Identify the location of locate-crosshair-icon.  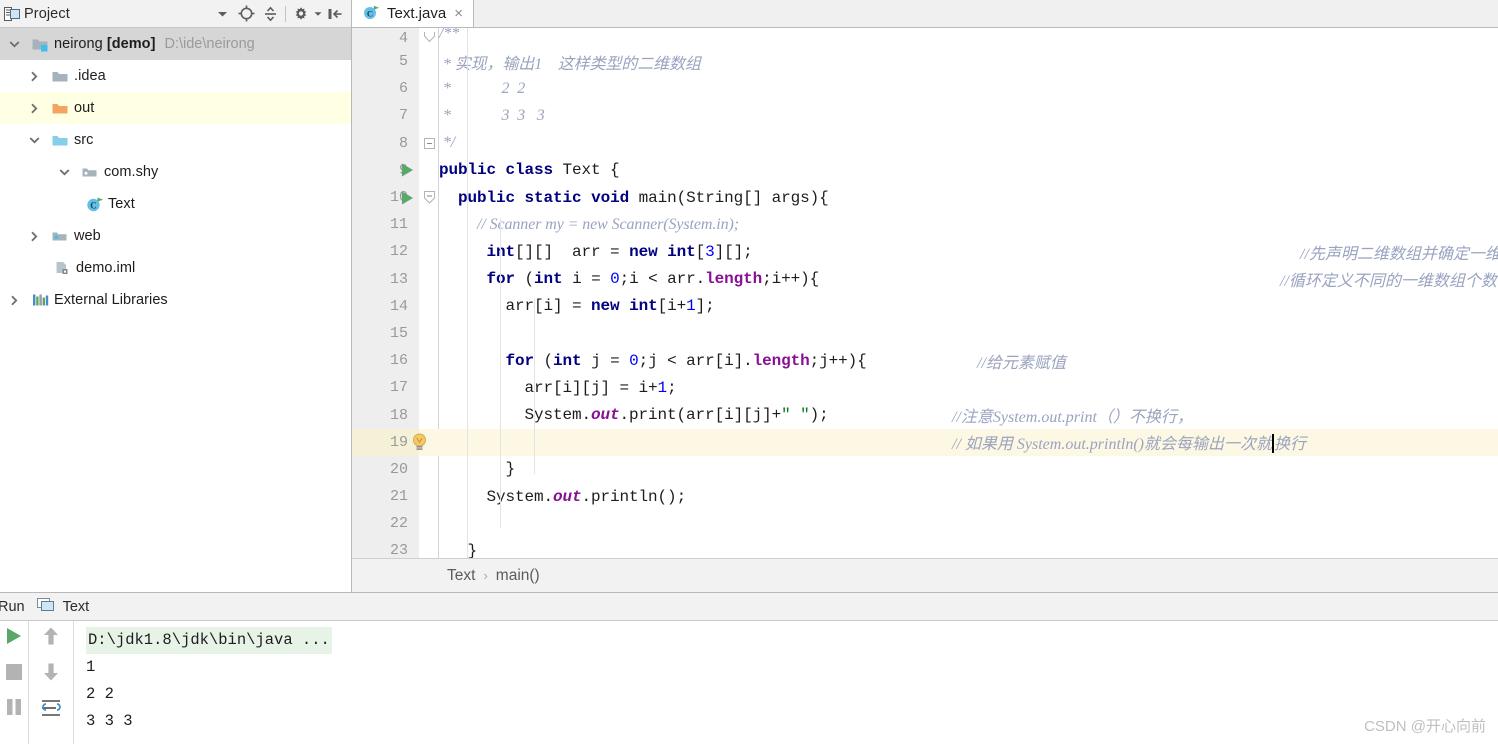
(246, 14).